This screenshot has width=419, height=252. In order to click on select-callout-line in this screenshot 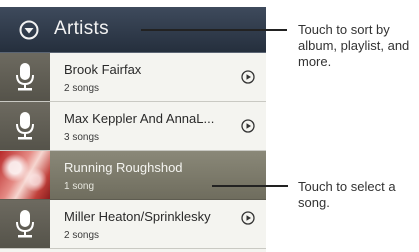, I will do `click(250, 186)`.